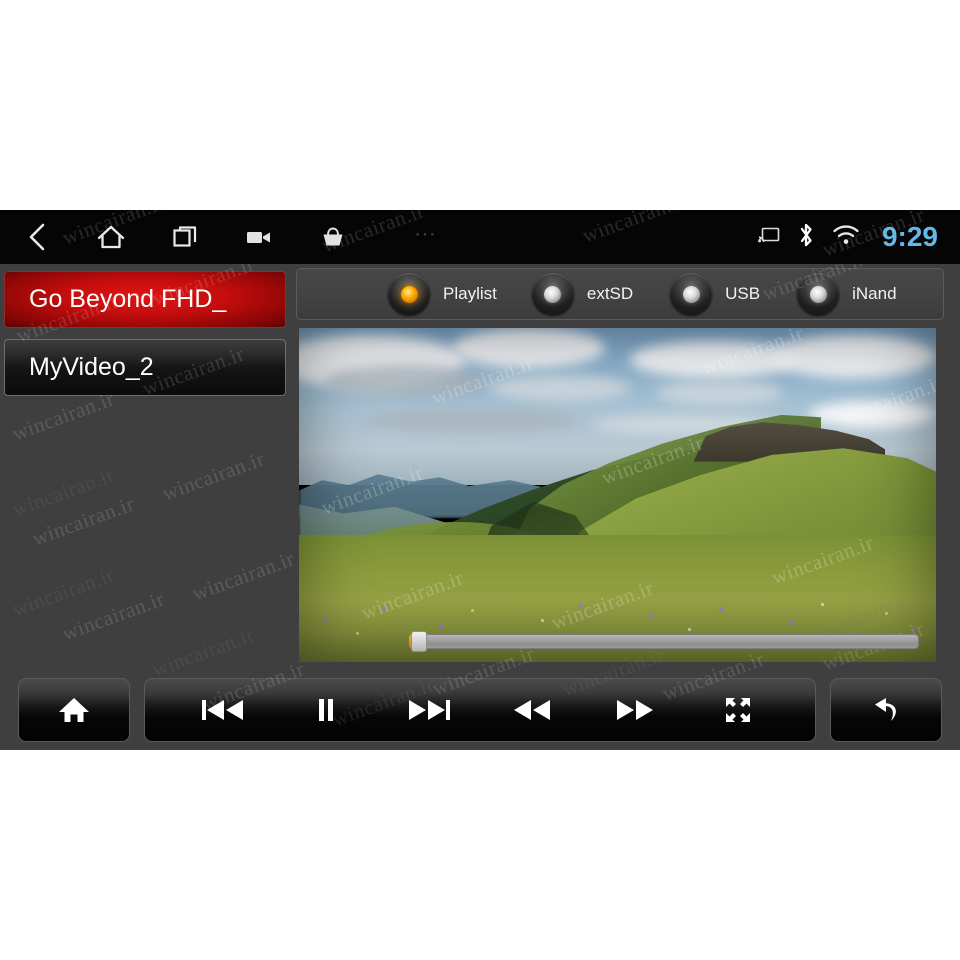  Describe the element at coordinates (874, 293) in the screenshot. I see `source-option-label: iNand` at that location.